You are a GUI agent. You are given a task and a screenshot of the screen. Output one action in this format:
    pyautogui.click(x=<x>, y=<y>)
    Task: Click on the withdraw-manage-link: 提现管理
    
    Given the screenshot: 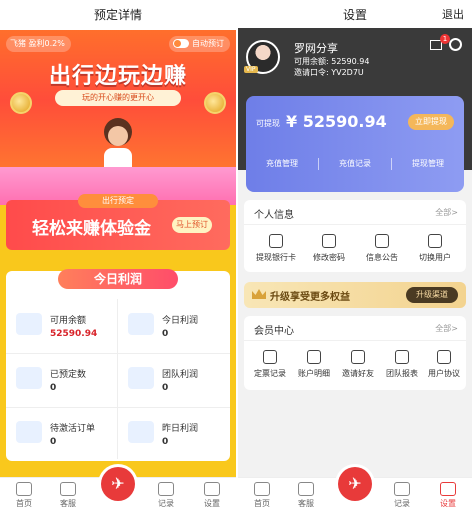 What is the action you would take?
    pyautogui.click(x=428, y=164)
    